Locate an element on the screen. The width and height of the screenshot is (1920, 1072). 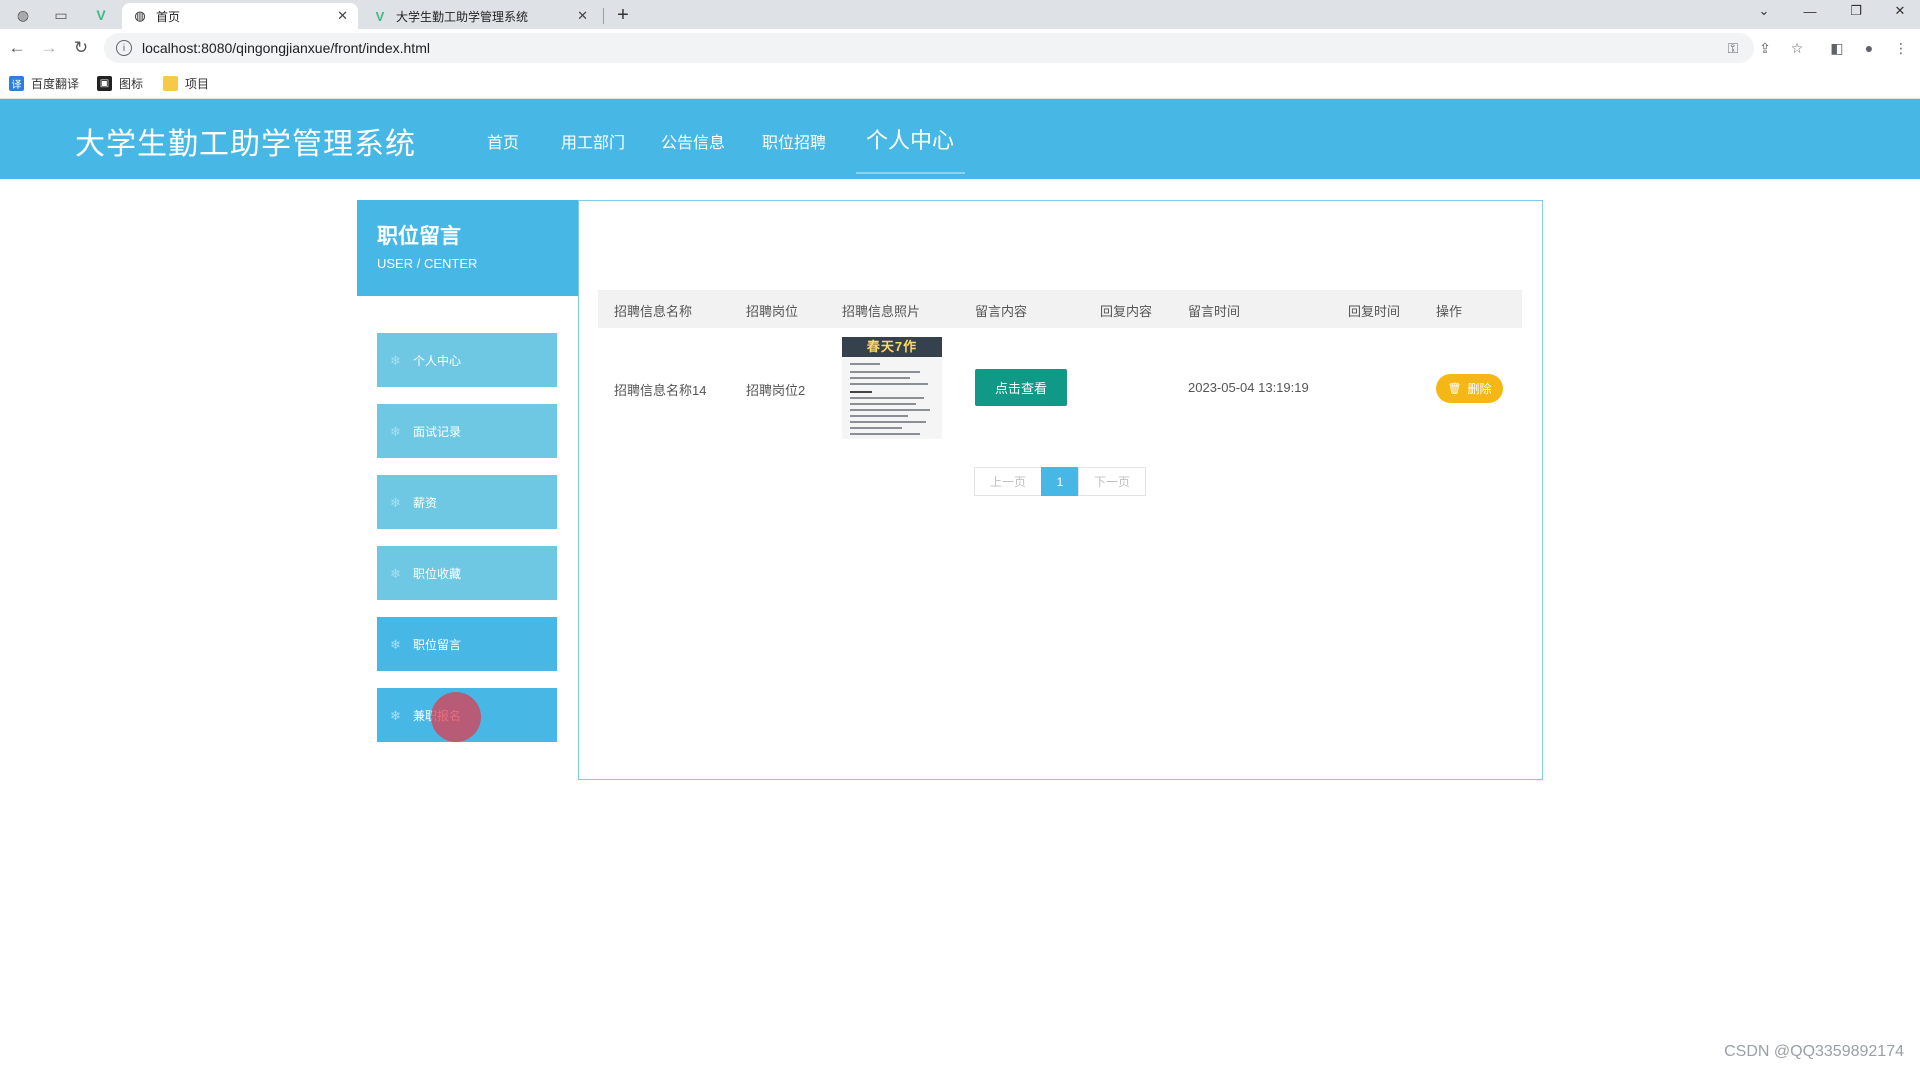
browser-tab-strip: ◍ ▭ V ◍ 首页 ✕ V 大学生勤工助学管理系统 ✕ + ⌄ — ❐ ✕ is located at coordinates (960, 14).